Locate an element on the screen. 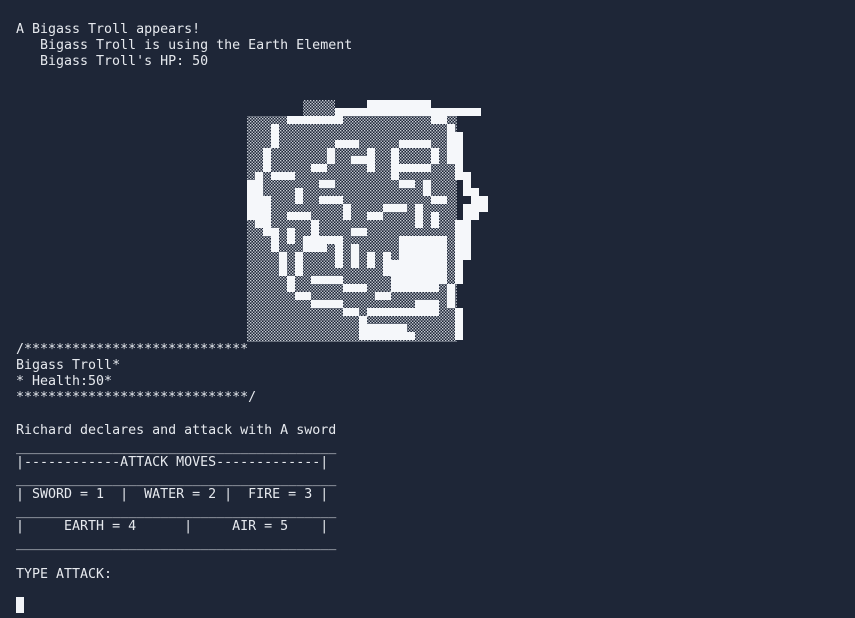 The width and height of the screenshot is (855, 618). attack-prompt: TYPE ATTACK: is located at coordinates (64, 574).